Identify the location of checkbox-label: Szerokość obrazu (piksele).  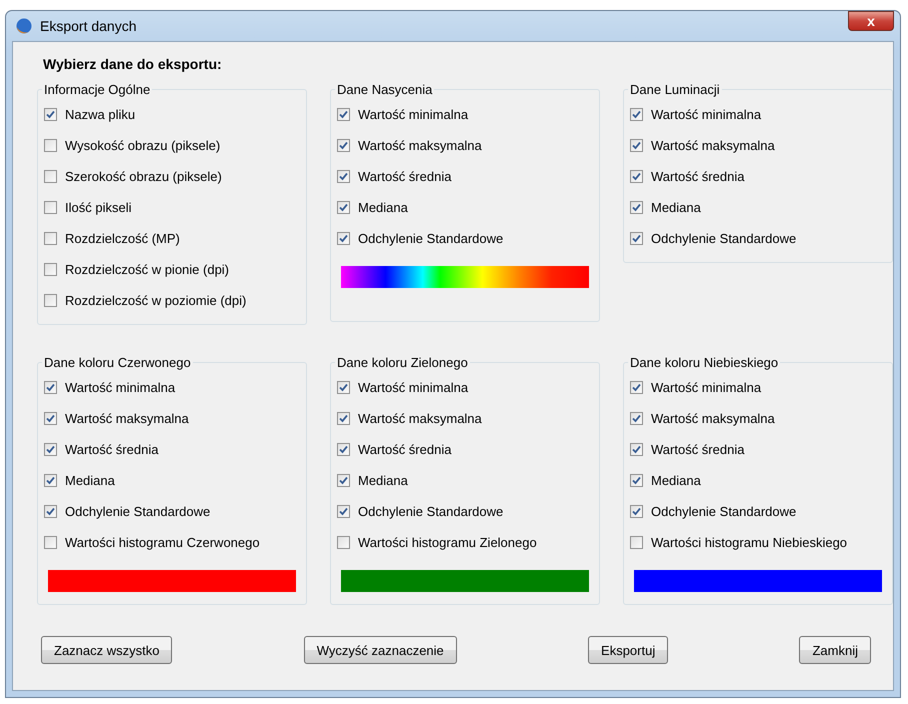
(143, 176).